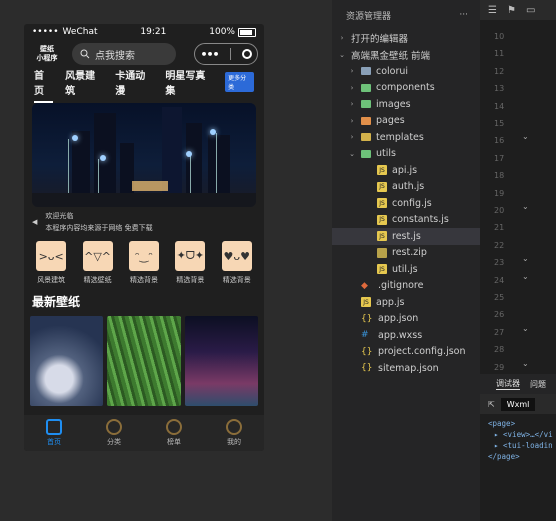 The height and width of the screenshot is (521, 556). Describe the element at coordinates (144, 155) in the screenshot. I see `banner-image` at that location.